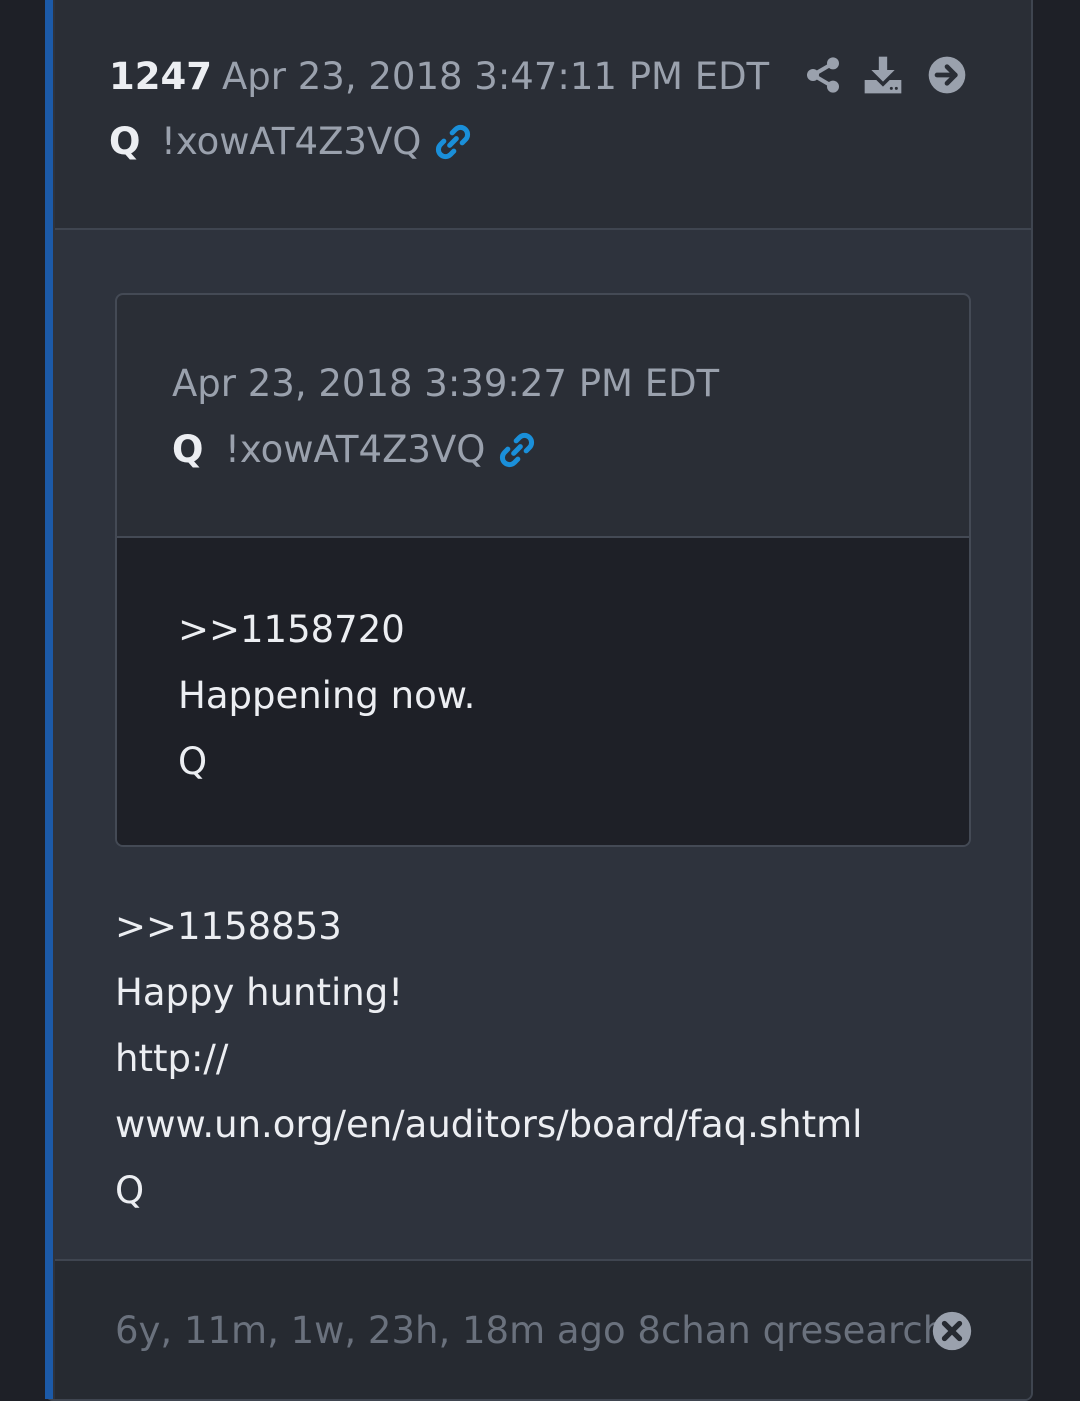 Image resolution: width=1080 pixels, height=1401 pixels. What do you see at coordinates (355, 449) in the screenshot?
I see `quoted-tripcode: !xowAT4Z3VQ` at bounding box center [355, 449].